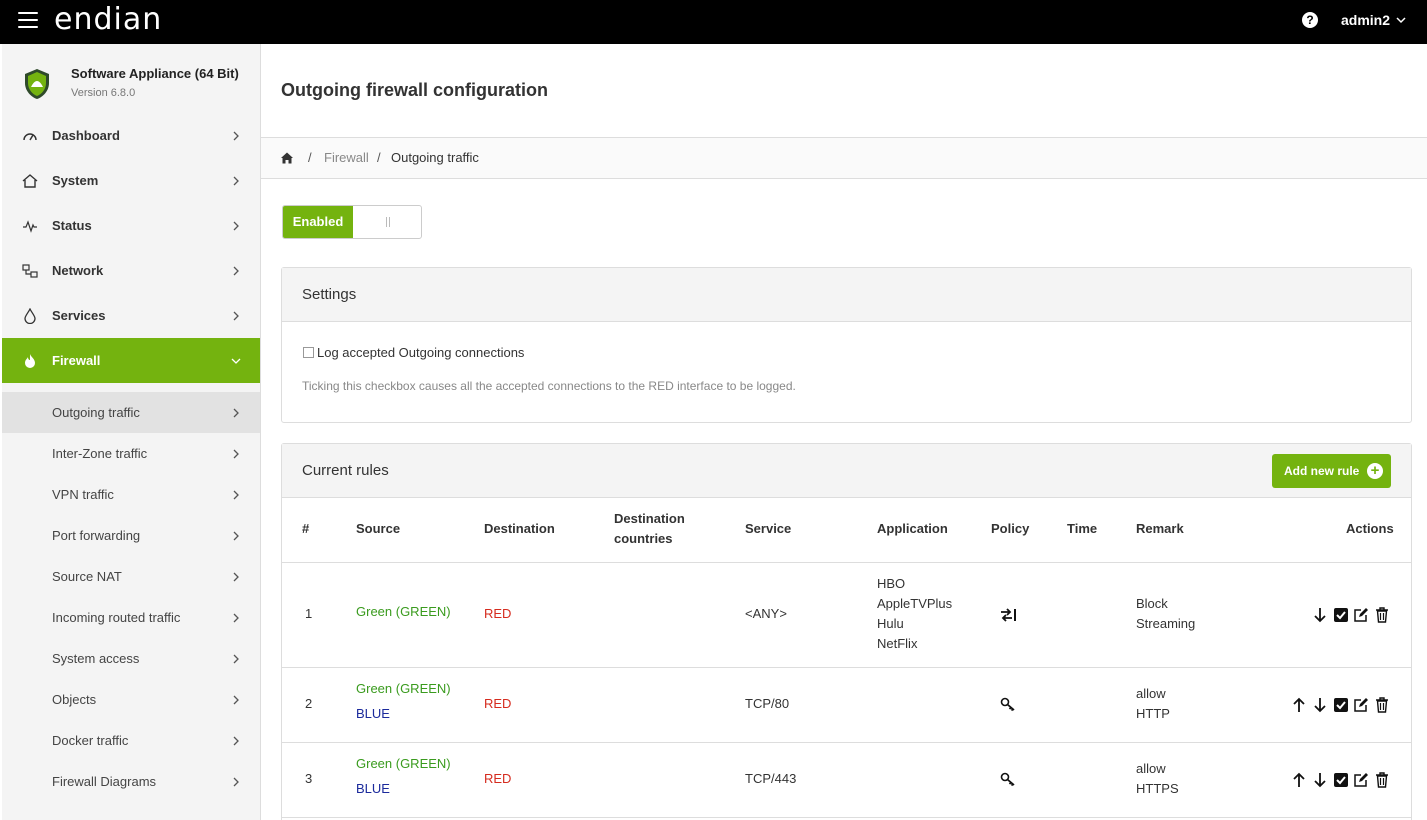 The image size is (1427, 820). Describe the element at coordinates (308, 352) in the screenshot. I see `log-accepted-checkbox` at that location.